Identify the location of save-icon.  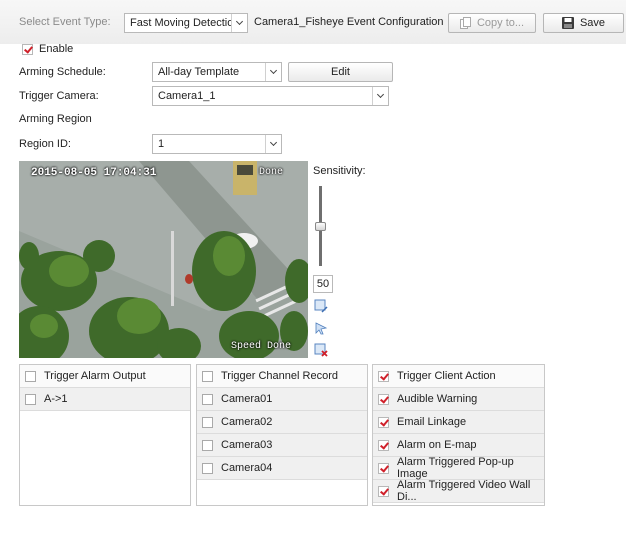
(567, 23).